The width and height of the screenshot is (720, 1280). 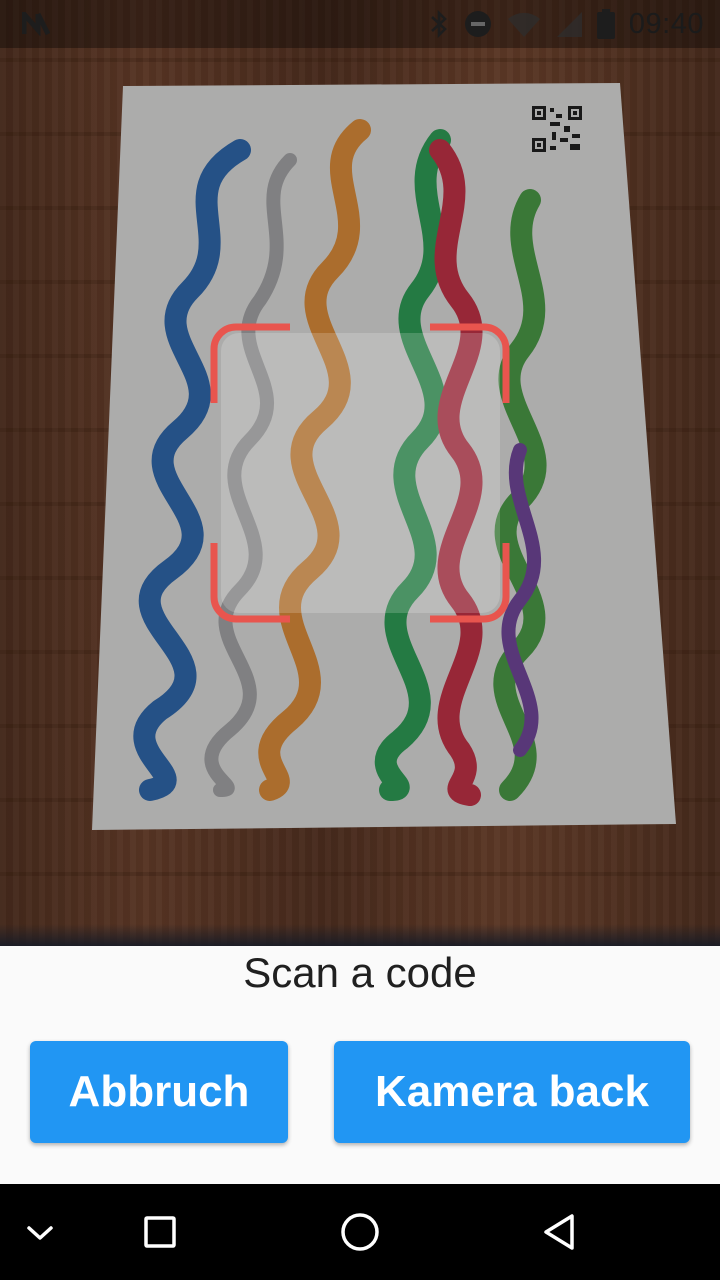 What do you see at coordinates (360, 972) in the screenshot?
I see `scan-prompt: Scan a code` at bounding box center [360, 972].